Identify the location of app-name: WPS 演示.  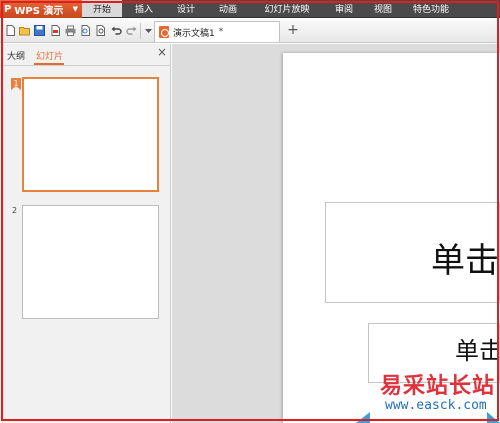
(39, 11).